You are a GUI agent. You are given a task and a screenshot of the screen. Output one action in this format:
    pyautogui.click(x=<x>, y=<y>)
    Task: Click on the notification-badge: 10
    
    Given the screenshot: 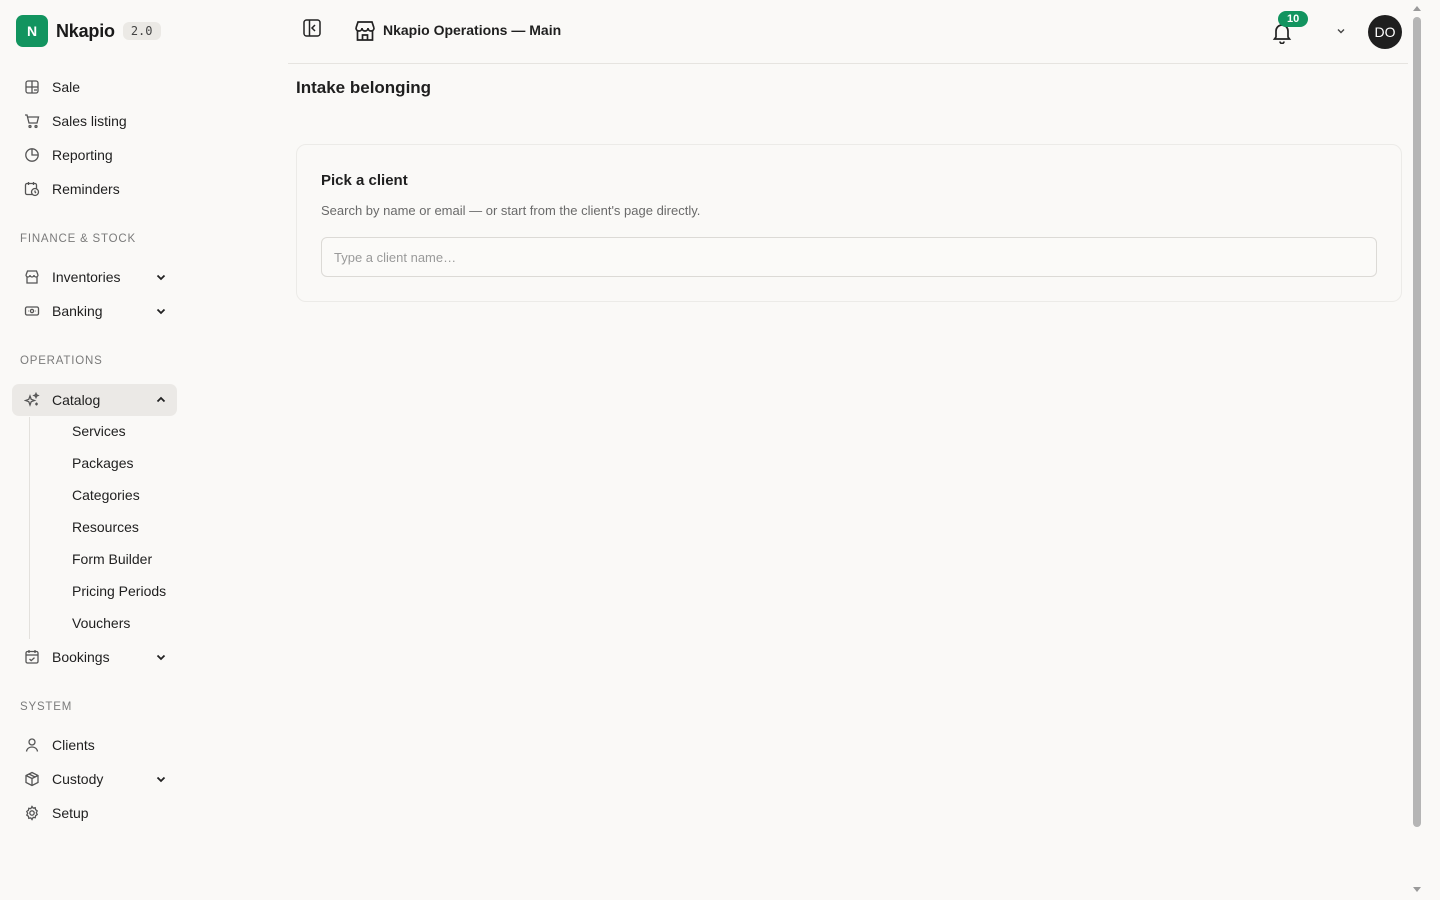 What is the action you would take?
    pyautogui.click(x=1293, y=19)
    